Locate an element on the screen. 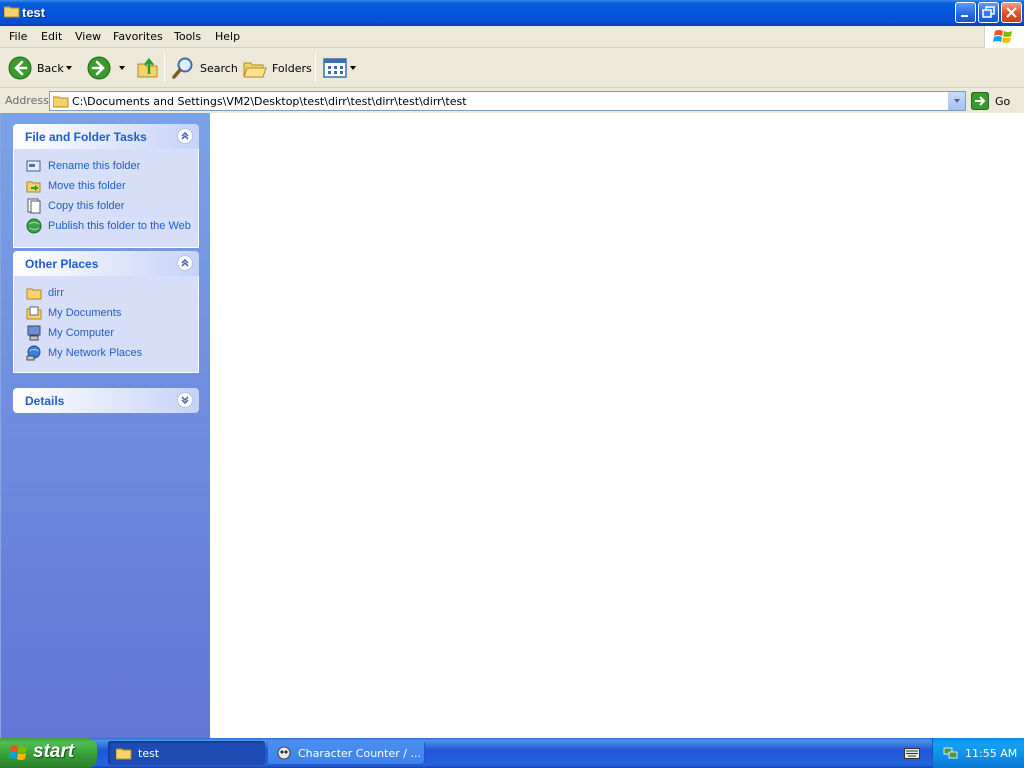  link-label: My Network Places is located at coordinates (95, 353).